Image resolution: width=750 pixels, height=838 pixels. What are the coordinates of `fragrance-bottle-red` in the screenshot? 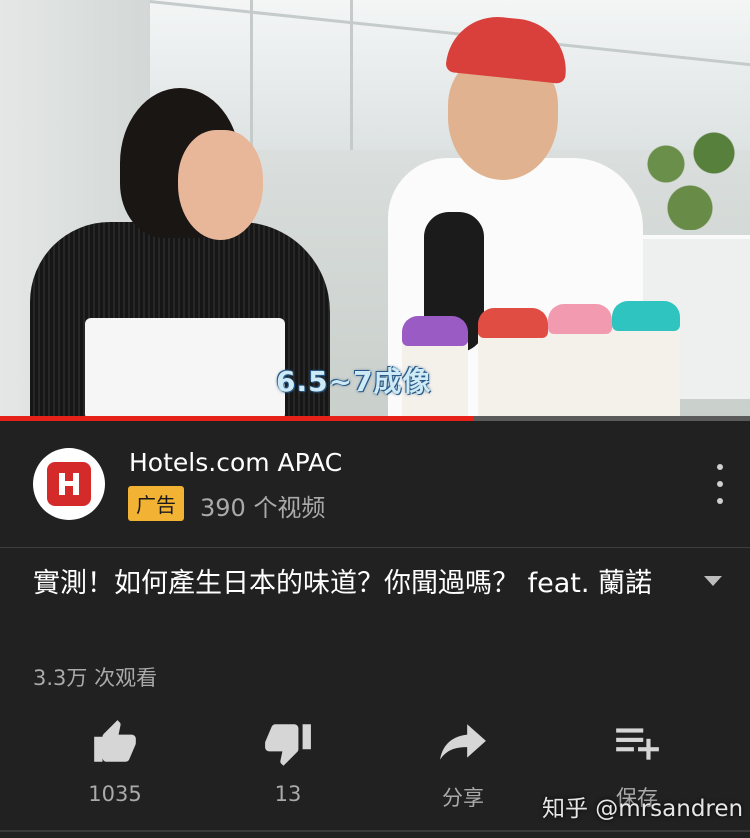 It's located at (513, 364).